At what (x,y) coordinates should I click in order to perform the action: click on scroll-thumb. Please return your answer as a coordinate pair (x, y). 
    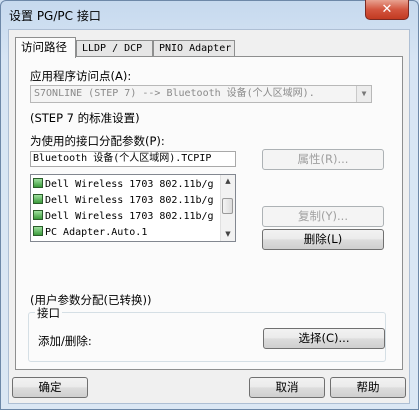
    Looking at the image, I should click on (227, 206).